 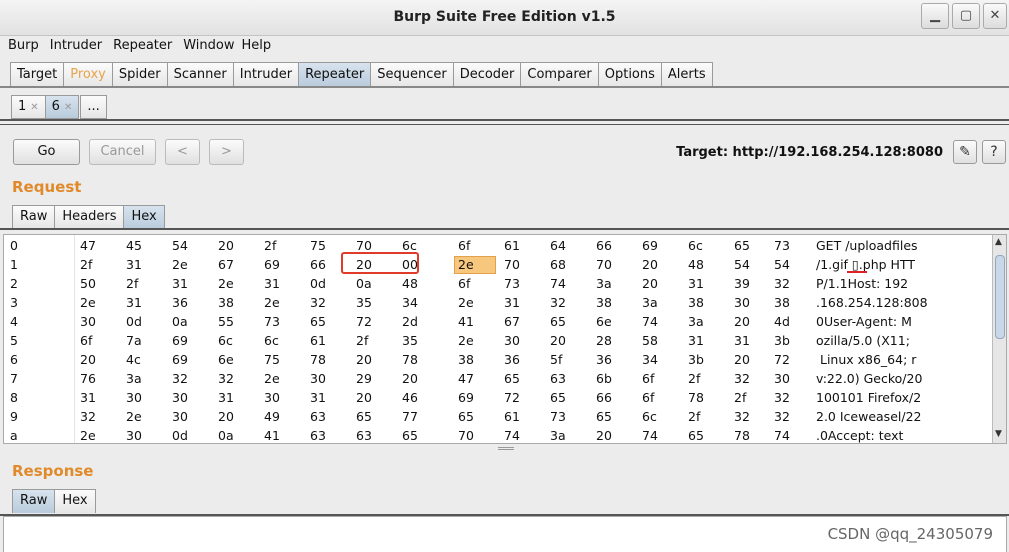 What do you see at coordinates (782, 340) in the screenshot?
I see `hex-byte: 3b` at bounding box center [782, 340].